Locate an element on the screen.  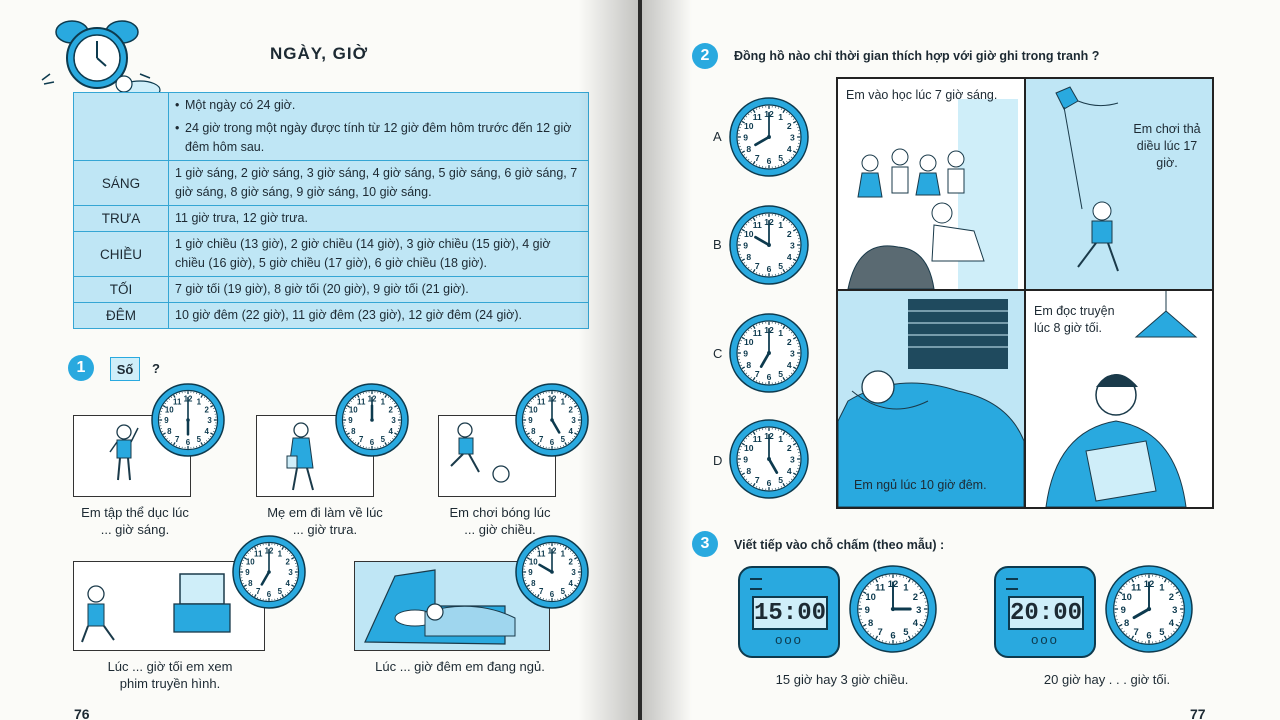
panel-reading: Em đọc truyện lúc 8 giờ tối. is located at coordinates (1119, 399).